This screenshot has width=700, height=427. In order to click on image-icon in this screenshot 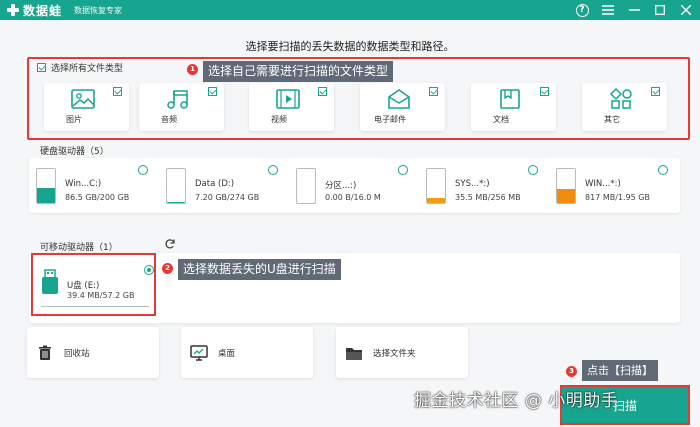, I will do `click(83, 99)`.